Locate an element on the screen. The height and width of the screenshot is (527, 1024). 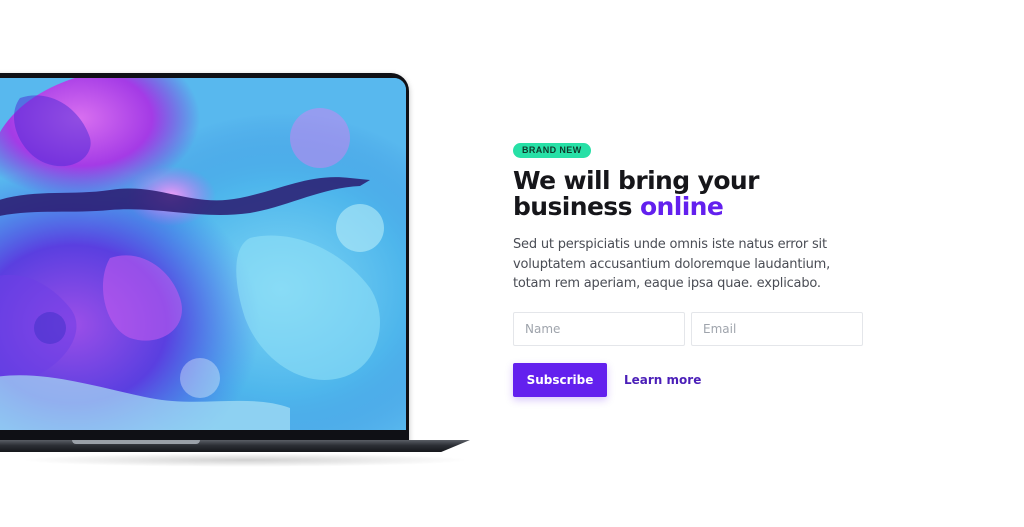
hero-title: We will bring your business online is located at coordinates (703, 194).